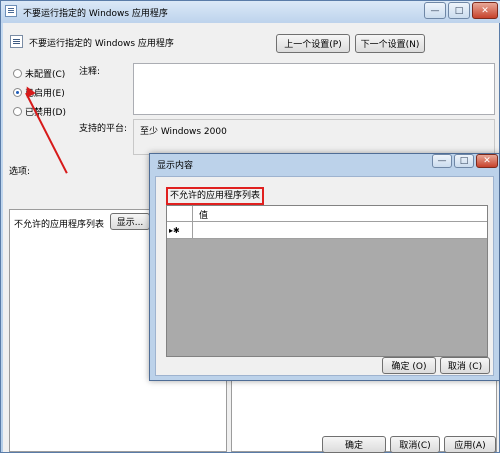 The image size is (500, 453). Describe the element at coordinates (487, 161) in the screenshot. I see `dialog-close-button: ✕` at that location.